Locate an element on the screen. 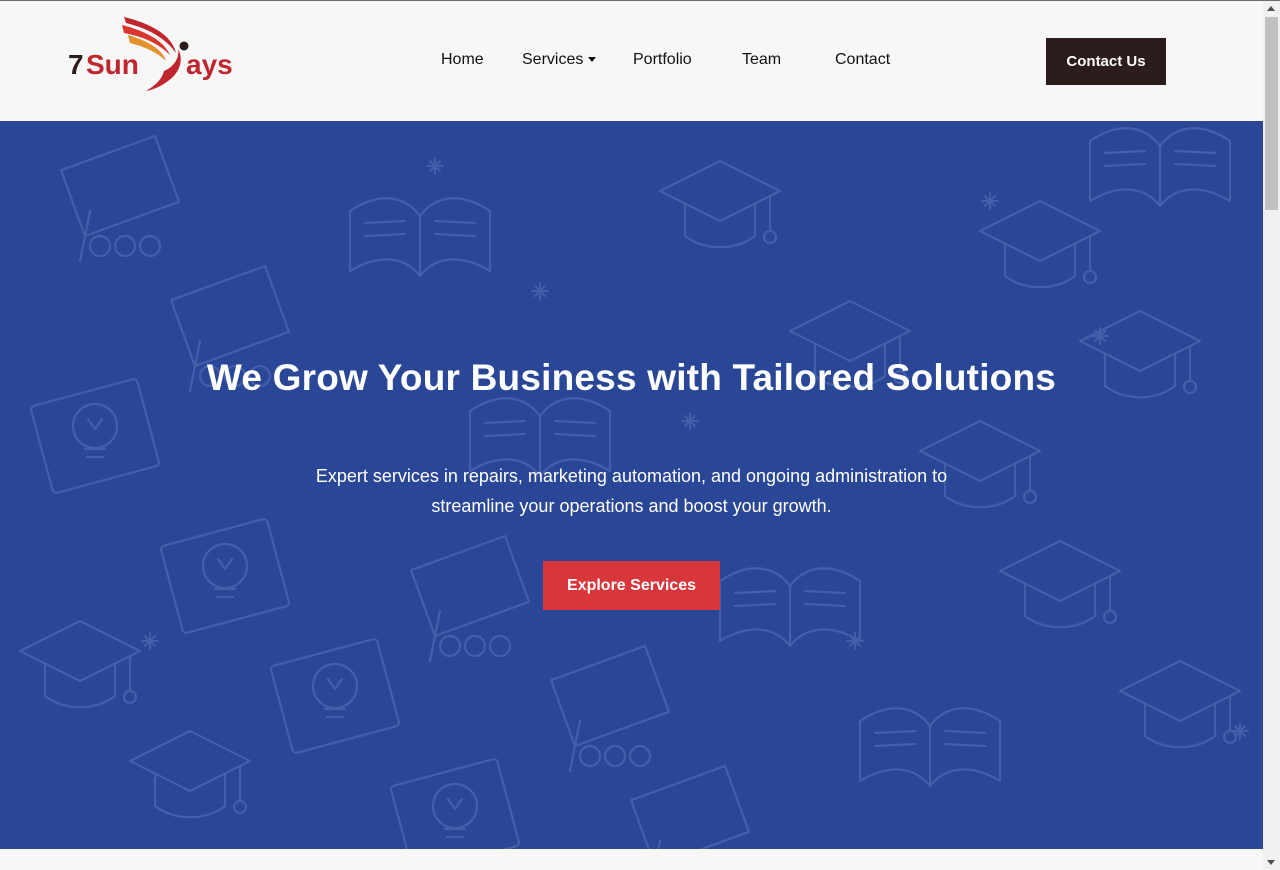 The image size is (1280, 870). nav-home: Home is located at coordinates (462, 60).